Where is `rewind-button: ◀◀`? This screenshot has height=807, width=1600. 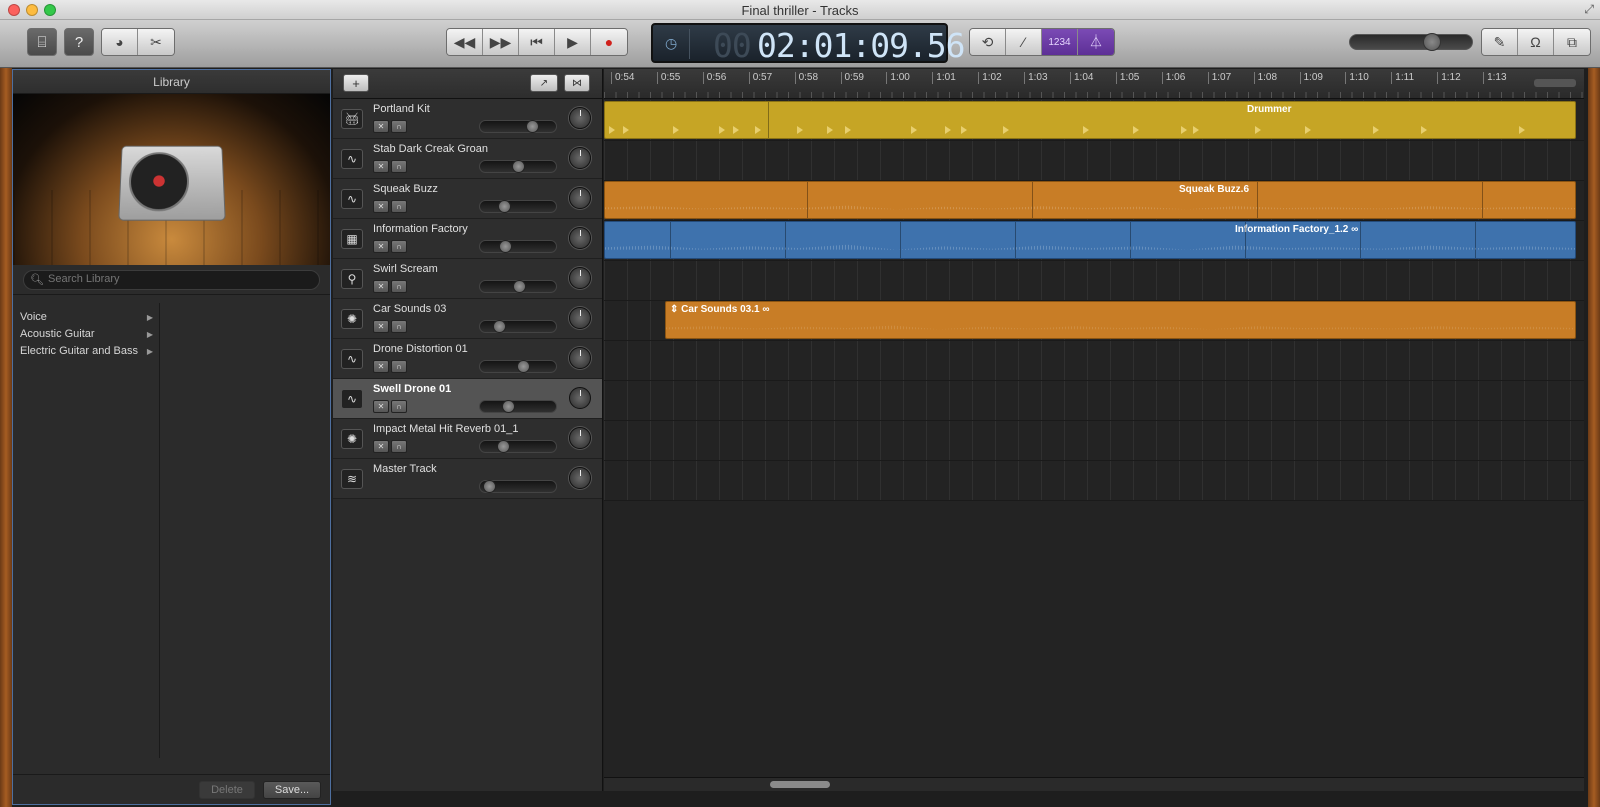
rewind-button: ◀◀ is located at coordinates (465, 42).